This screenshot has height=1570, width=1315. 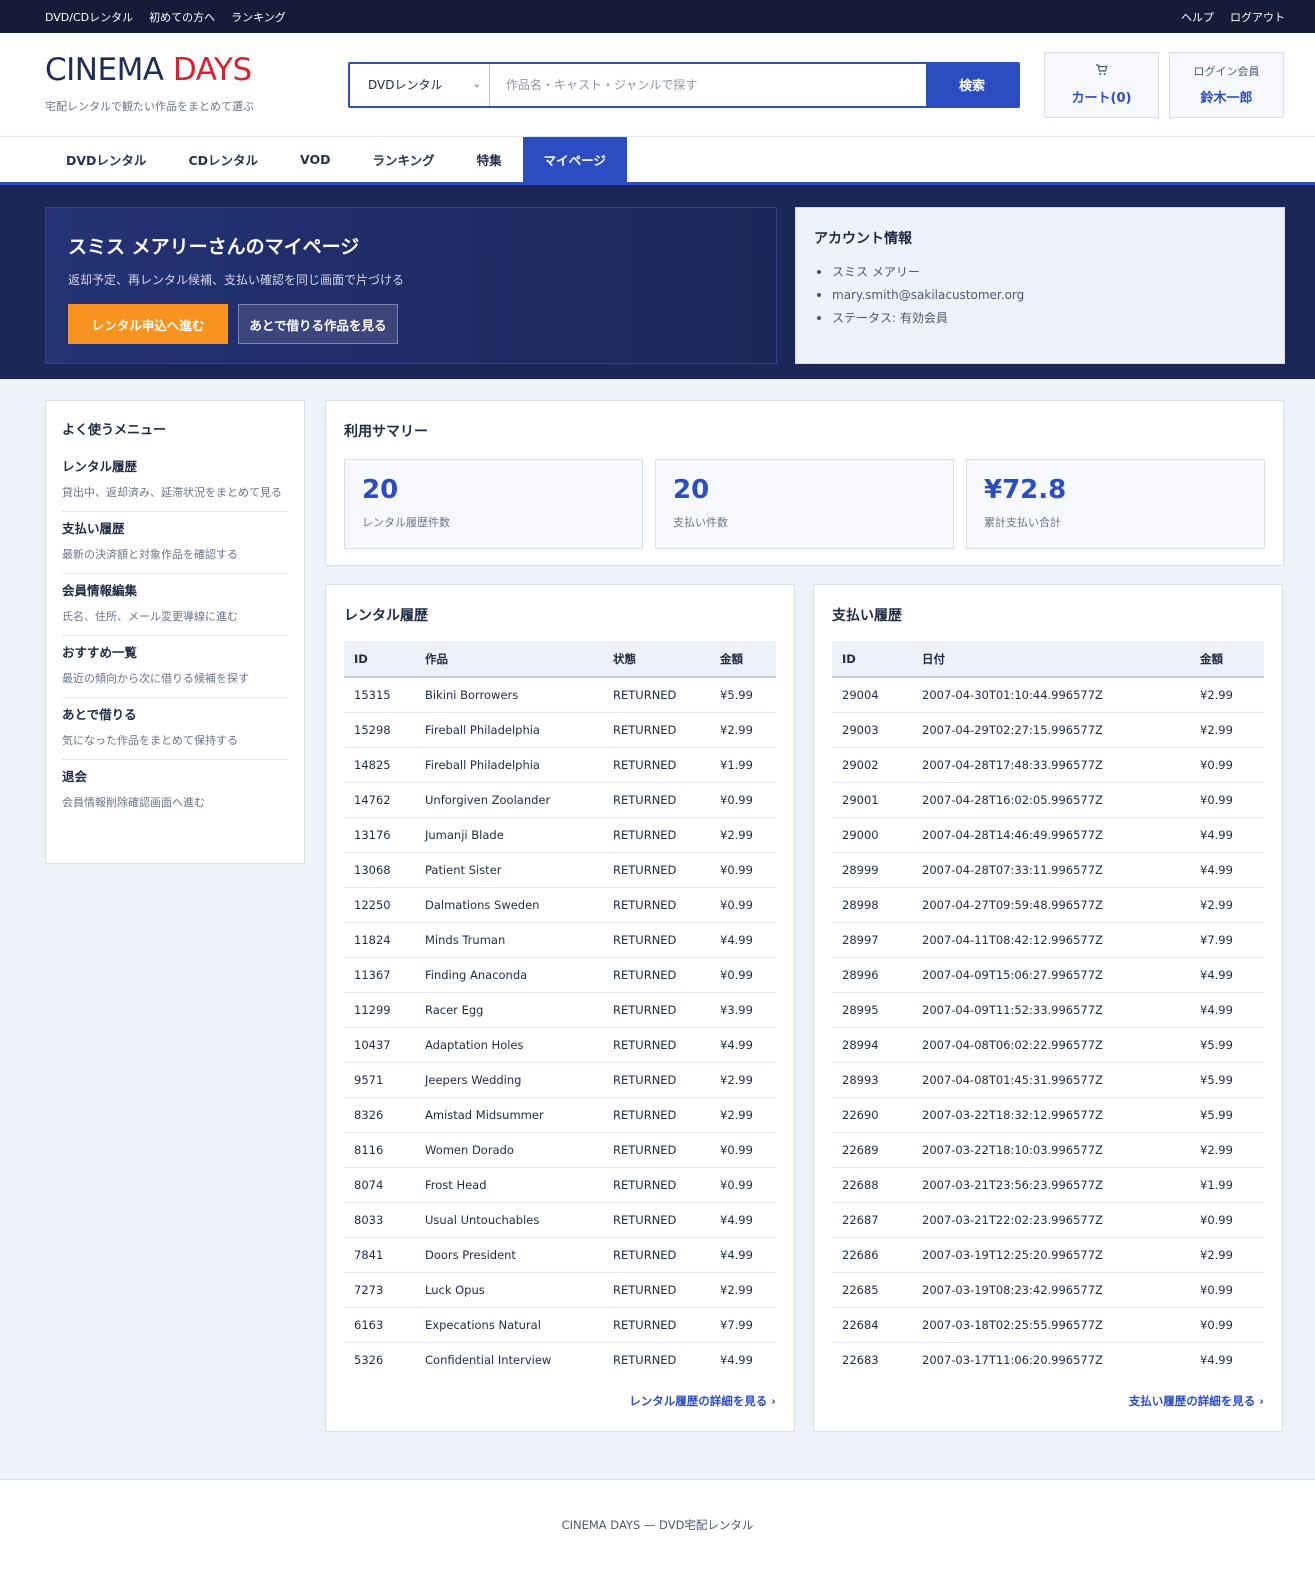 What do you see at coordinates (1048, 730) in the screenshot?
I see `table-row: 29003 2007-04-29T02:27:15.996577Z ¥2.99` at bounding box center [1048, 730].